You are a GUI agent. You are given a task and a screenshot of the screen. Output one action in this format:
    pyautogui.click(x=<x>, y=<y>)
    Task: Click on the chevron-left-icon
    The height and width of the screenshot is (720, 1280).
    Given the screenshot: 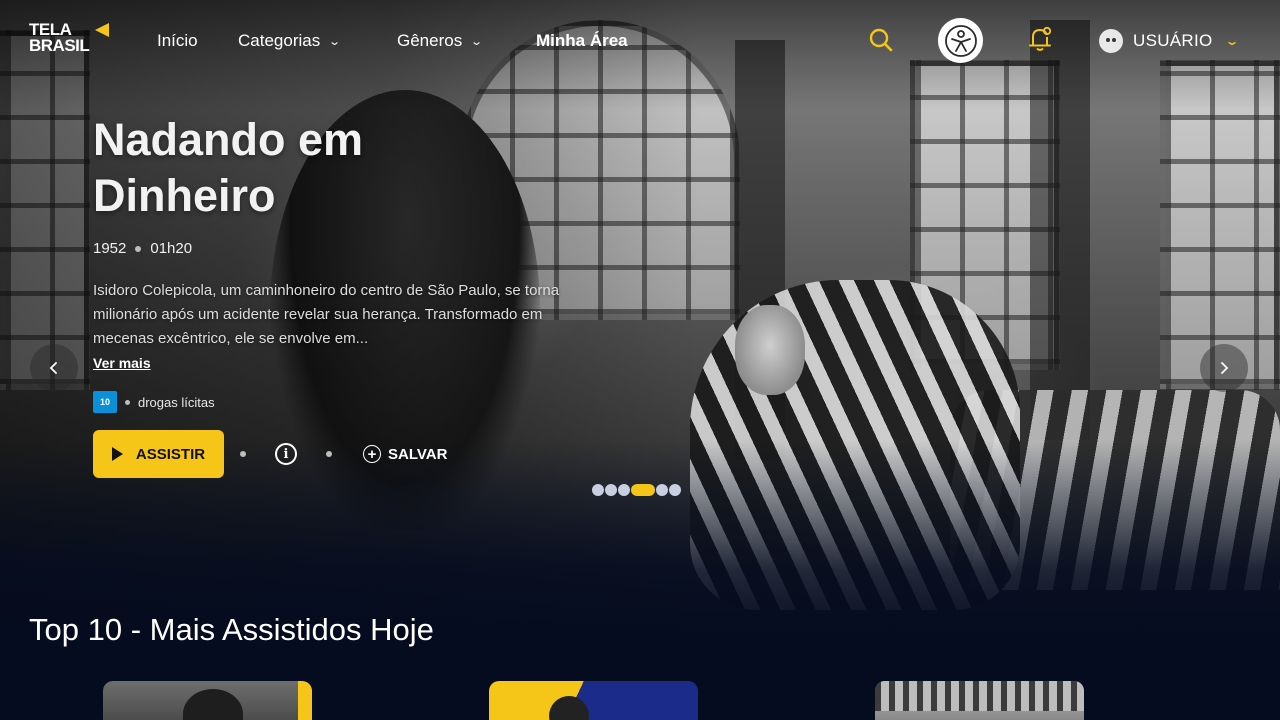 What is the action you would take?
    pyautogui.click(x=53, y=368)
    